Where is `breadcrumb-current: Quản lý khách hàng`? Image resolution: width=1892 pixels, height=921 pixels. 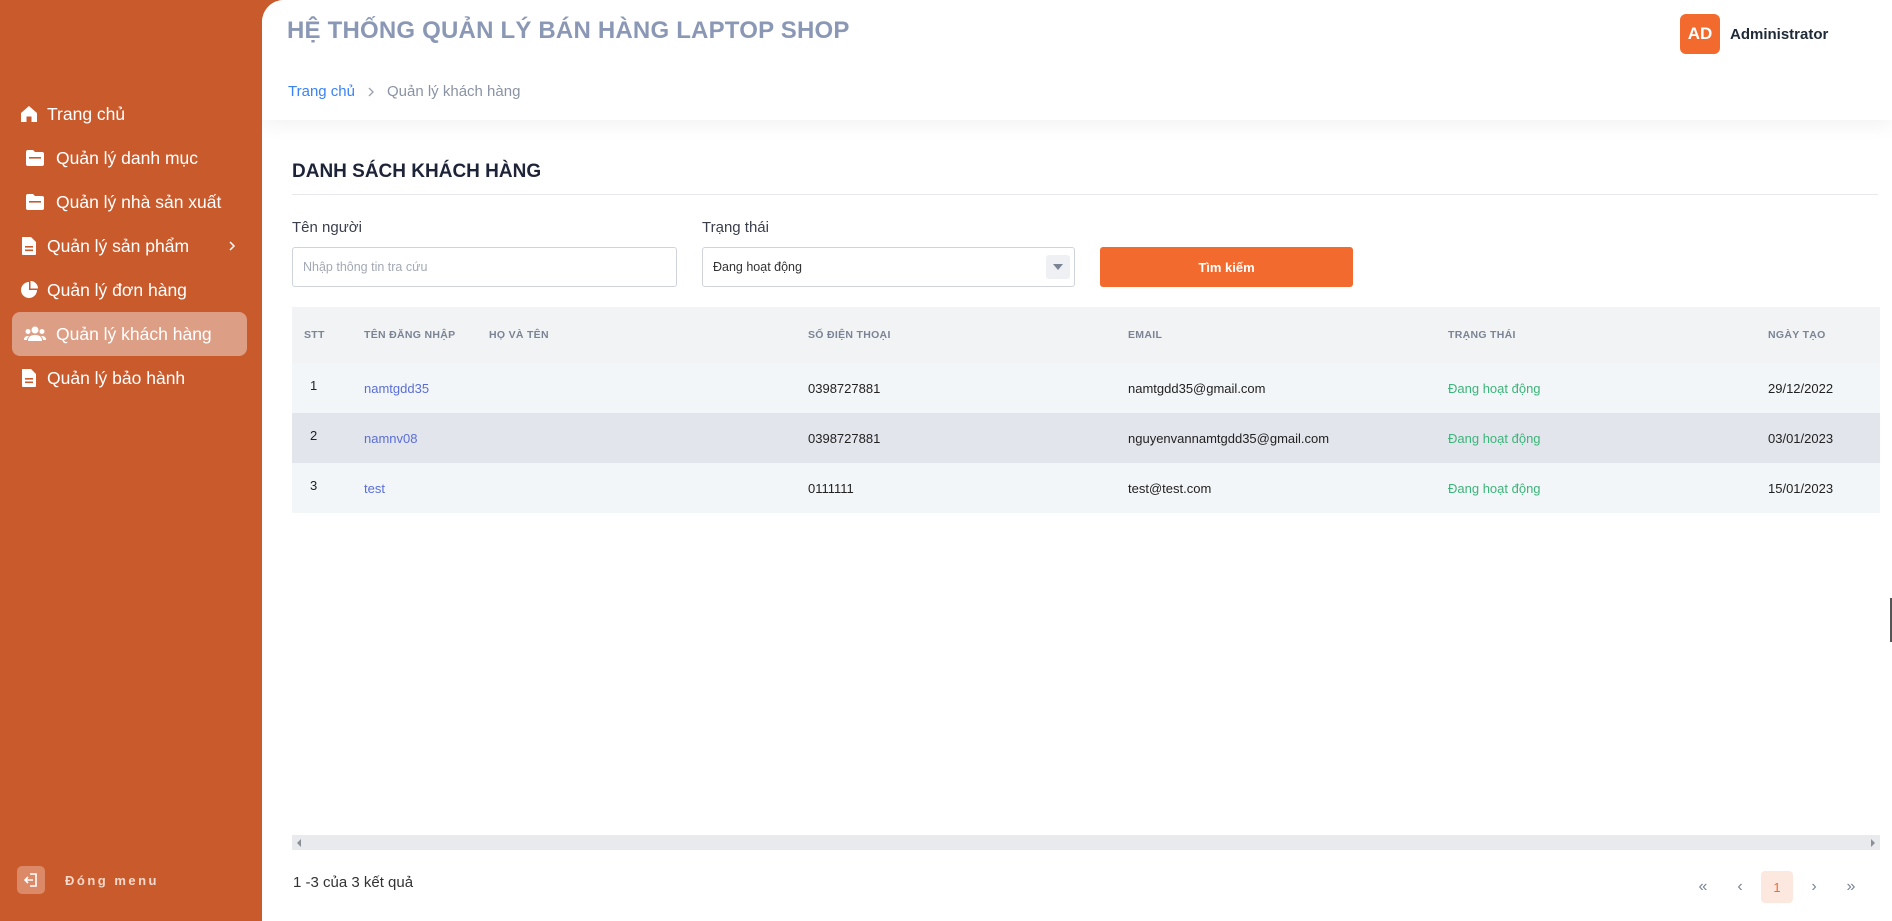
breadcrumb-current: Quản lý khách hàng is located at coordinates (453, 91).